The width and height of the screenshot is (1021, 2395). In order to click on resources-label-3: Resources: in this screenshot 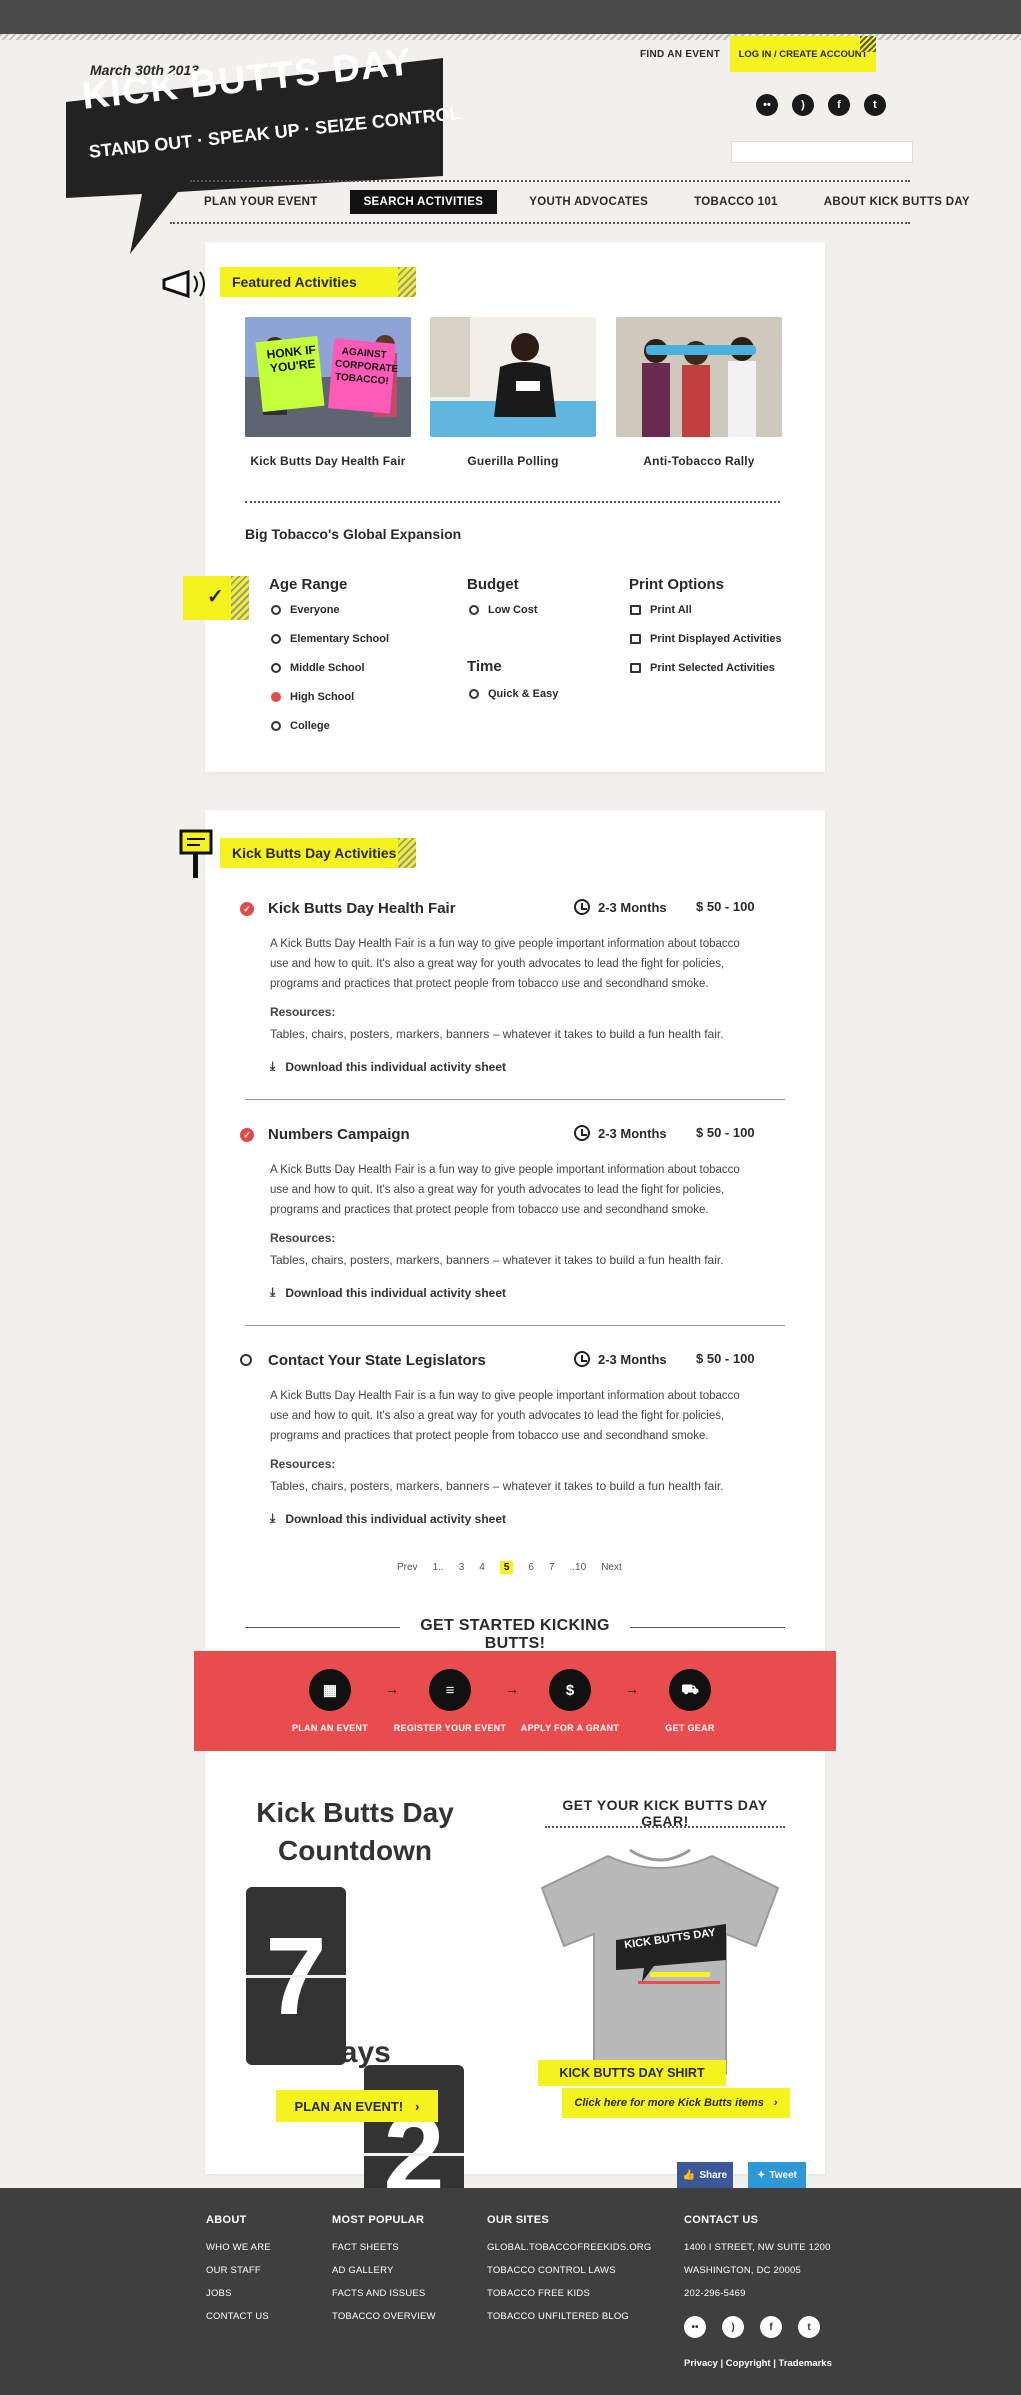, I will do `click(303, 1464)`.